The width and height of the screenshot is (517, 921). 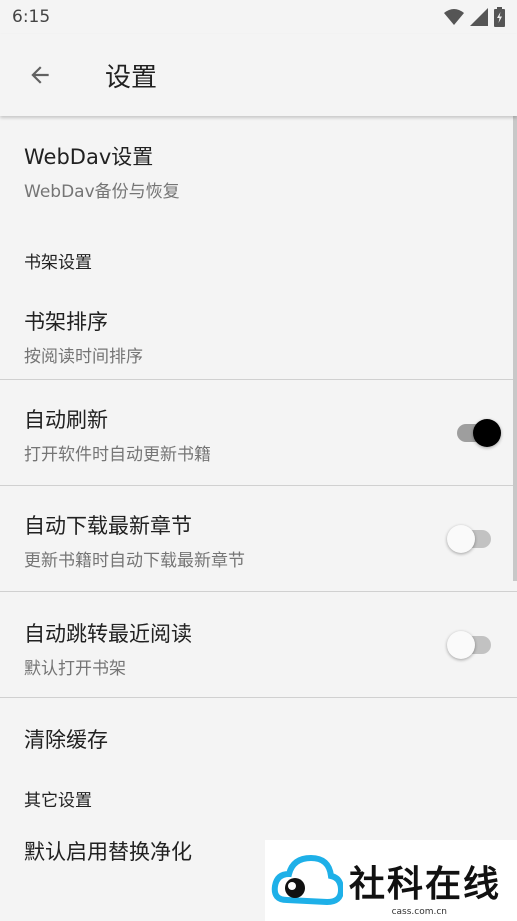 What do you see at coordinates (89, 157) in the screenshot?
I see `pref-webdav-title: WebDav设置` at bounding box center [89, 157].